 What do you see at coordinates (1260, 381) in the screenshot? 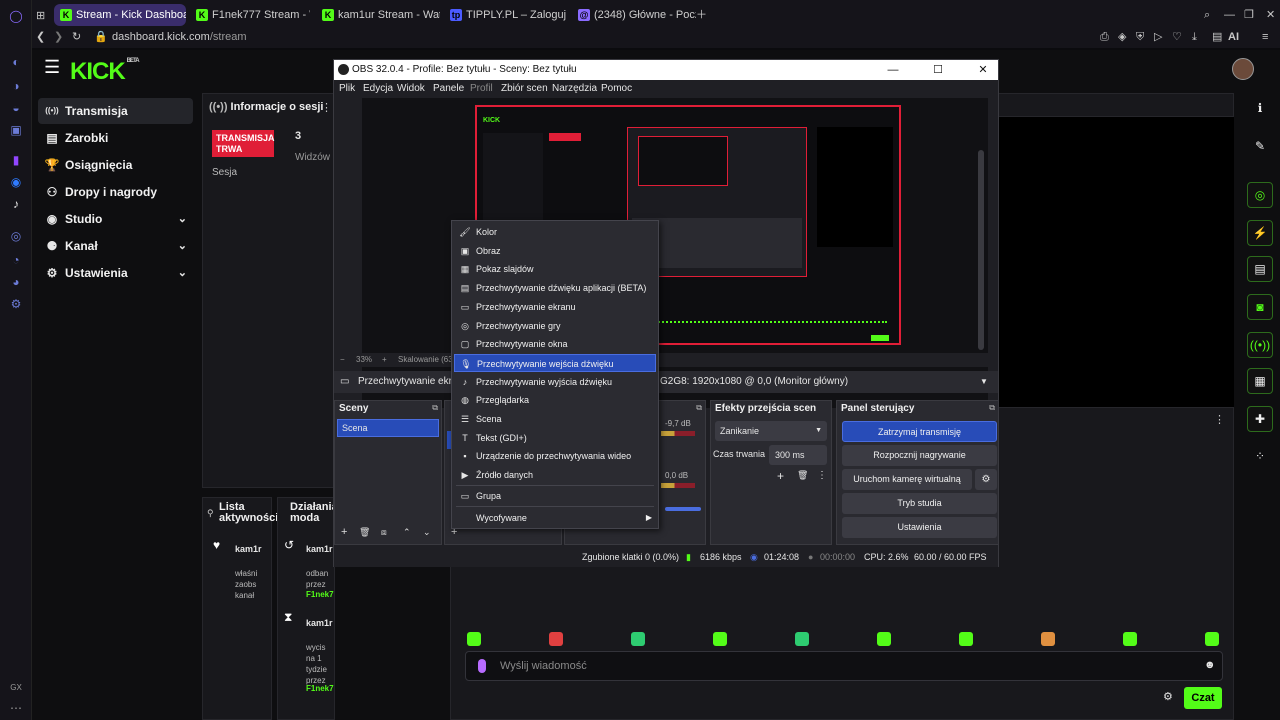
I see `layout-icon: ▦` at bounding box center [1260, 381].